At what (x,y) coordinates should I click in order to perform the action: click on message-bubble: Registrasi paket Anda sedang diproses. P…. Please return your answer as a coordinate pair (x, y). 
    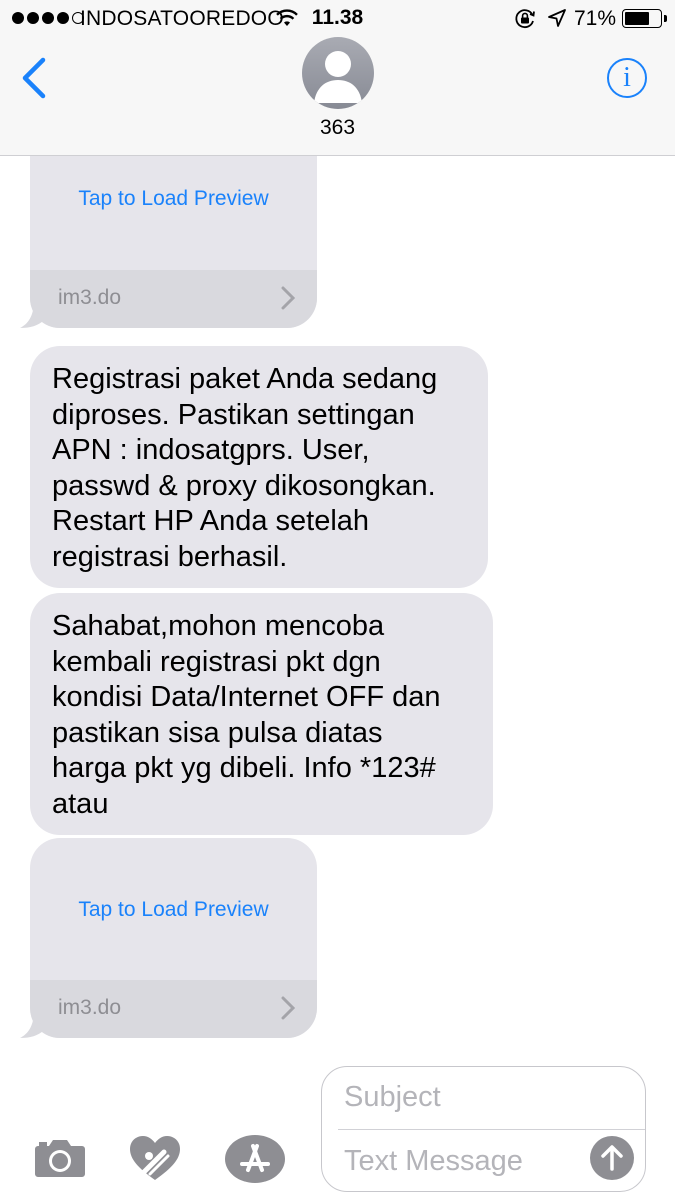
    Looking at the image, I should click on (259, 467).